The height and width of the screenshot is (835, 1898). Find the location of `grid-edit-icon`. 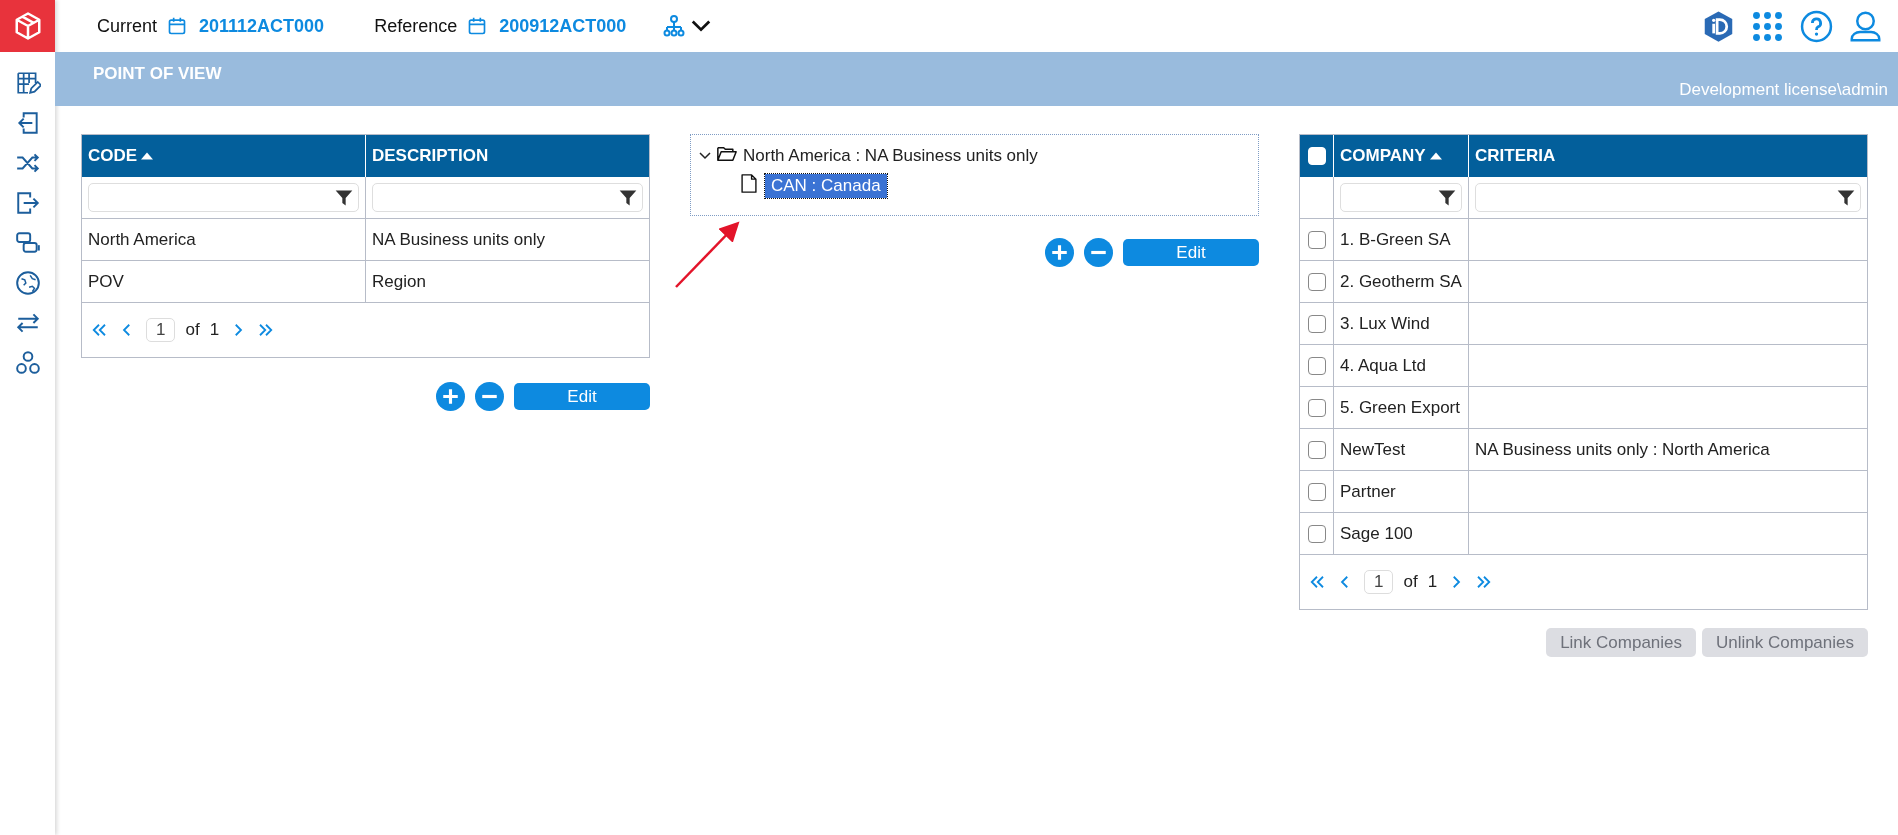

grid-edit-icon is located at coordinates (27, 83).